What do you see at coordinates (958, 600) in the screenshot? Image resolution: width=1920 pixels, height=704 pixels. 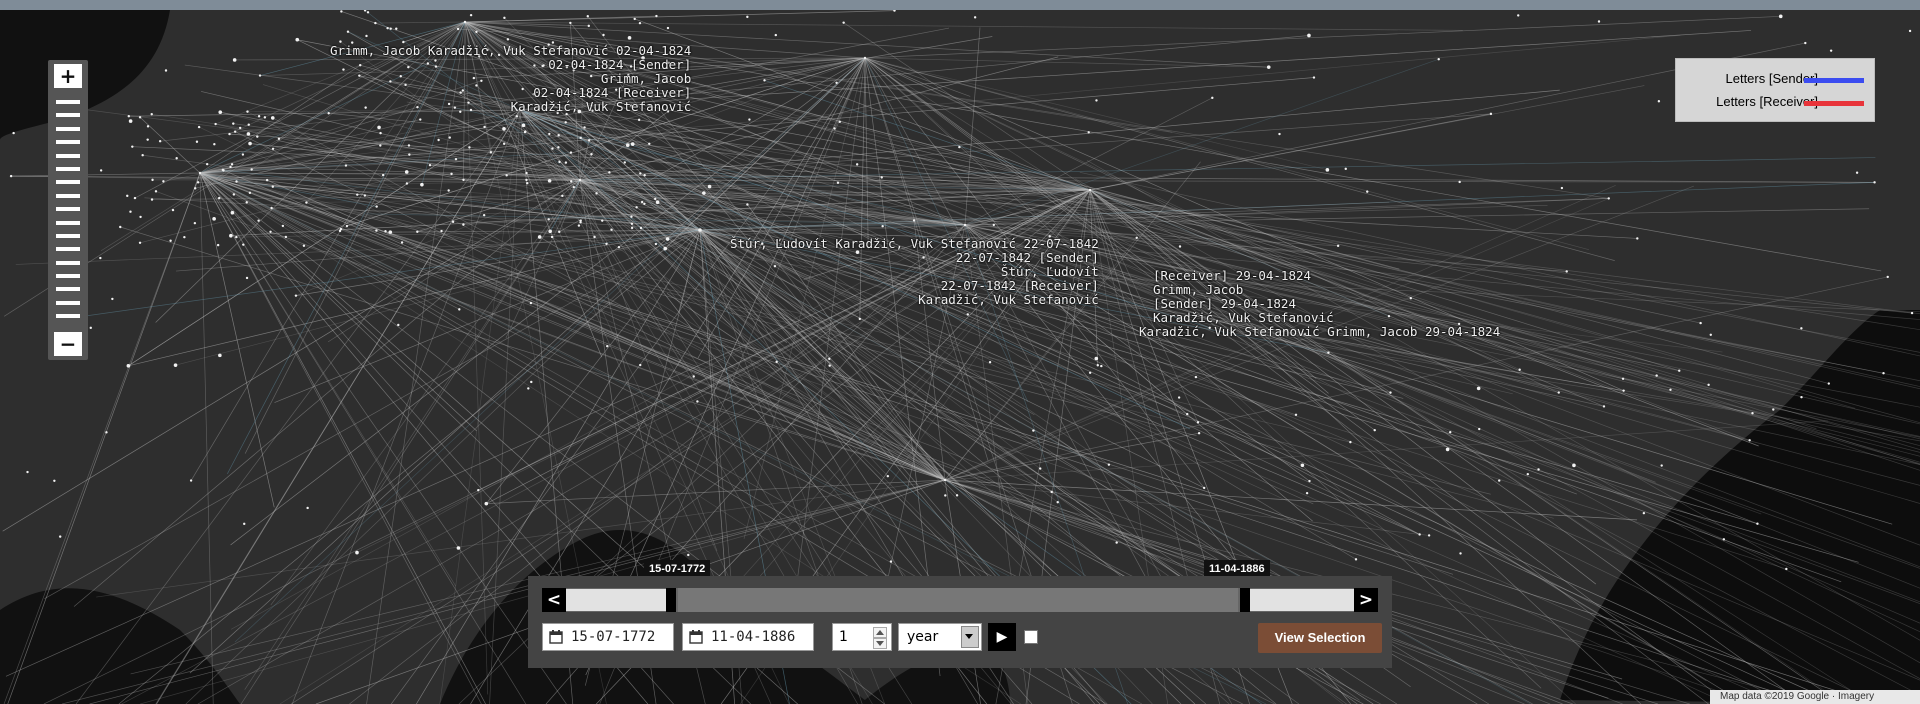 I see `selected-range` at bounding box center [958, 600].